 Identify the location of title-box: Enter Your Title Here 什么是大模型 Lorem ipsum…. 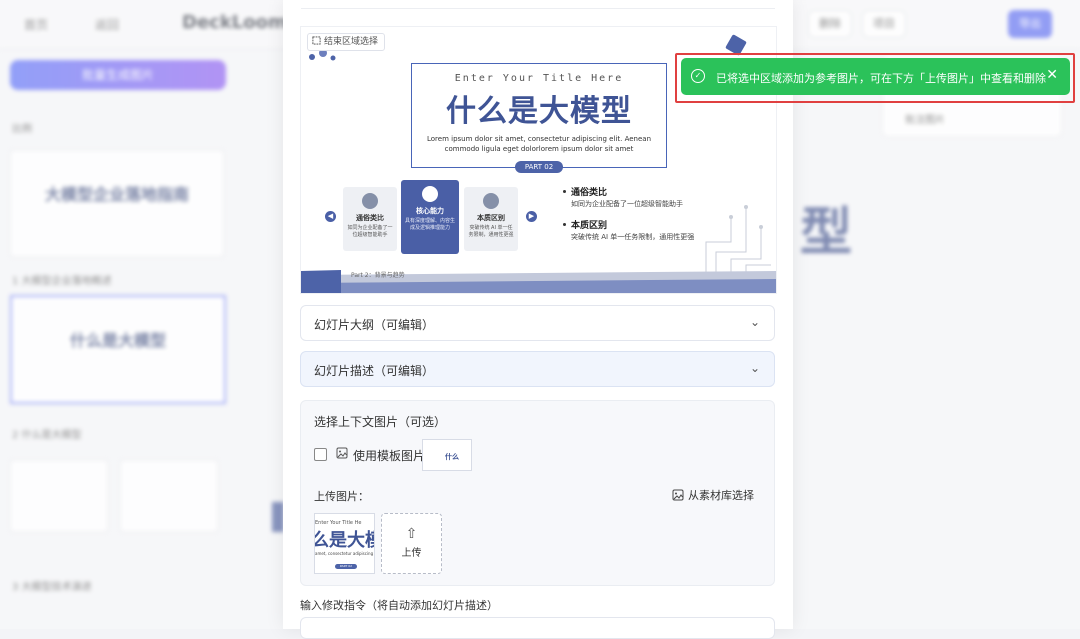
(539, 118).